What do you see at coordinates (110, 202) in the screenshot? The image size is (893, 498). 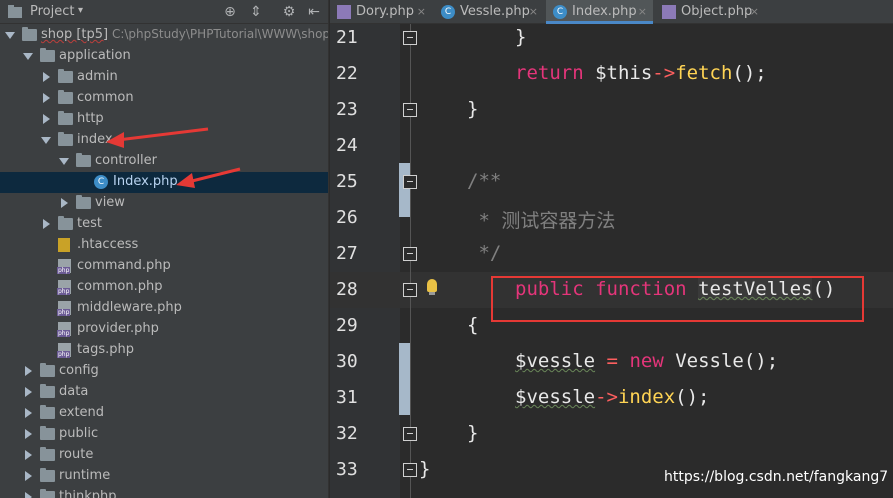 I see `tree-item-label: view` at bounding box center [110, 202].